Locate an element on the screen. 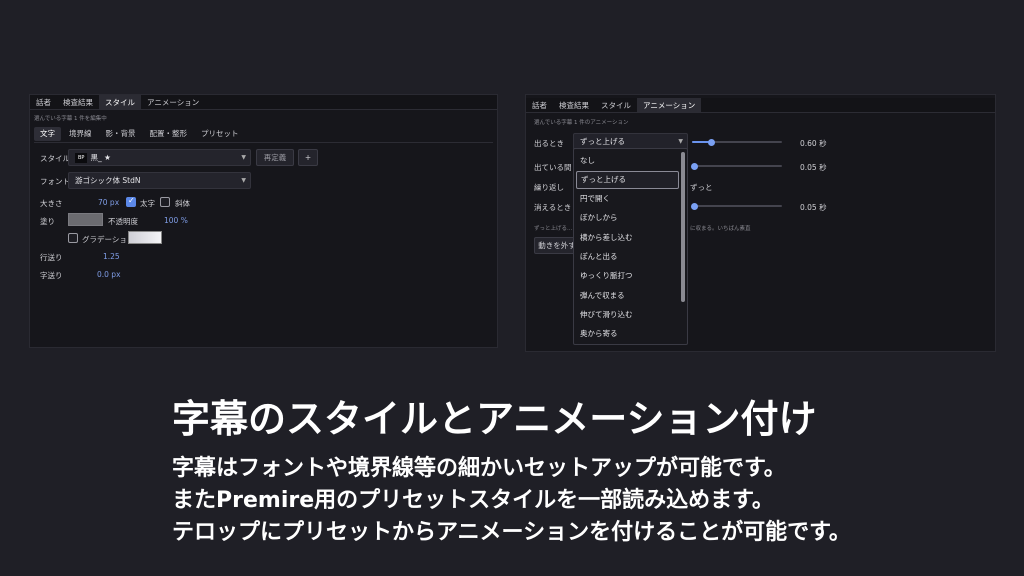  char-spacing-label: 字送り is located at coordinates (51, 275).